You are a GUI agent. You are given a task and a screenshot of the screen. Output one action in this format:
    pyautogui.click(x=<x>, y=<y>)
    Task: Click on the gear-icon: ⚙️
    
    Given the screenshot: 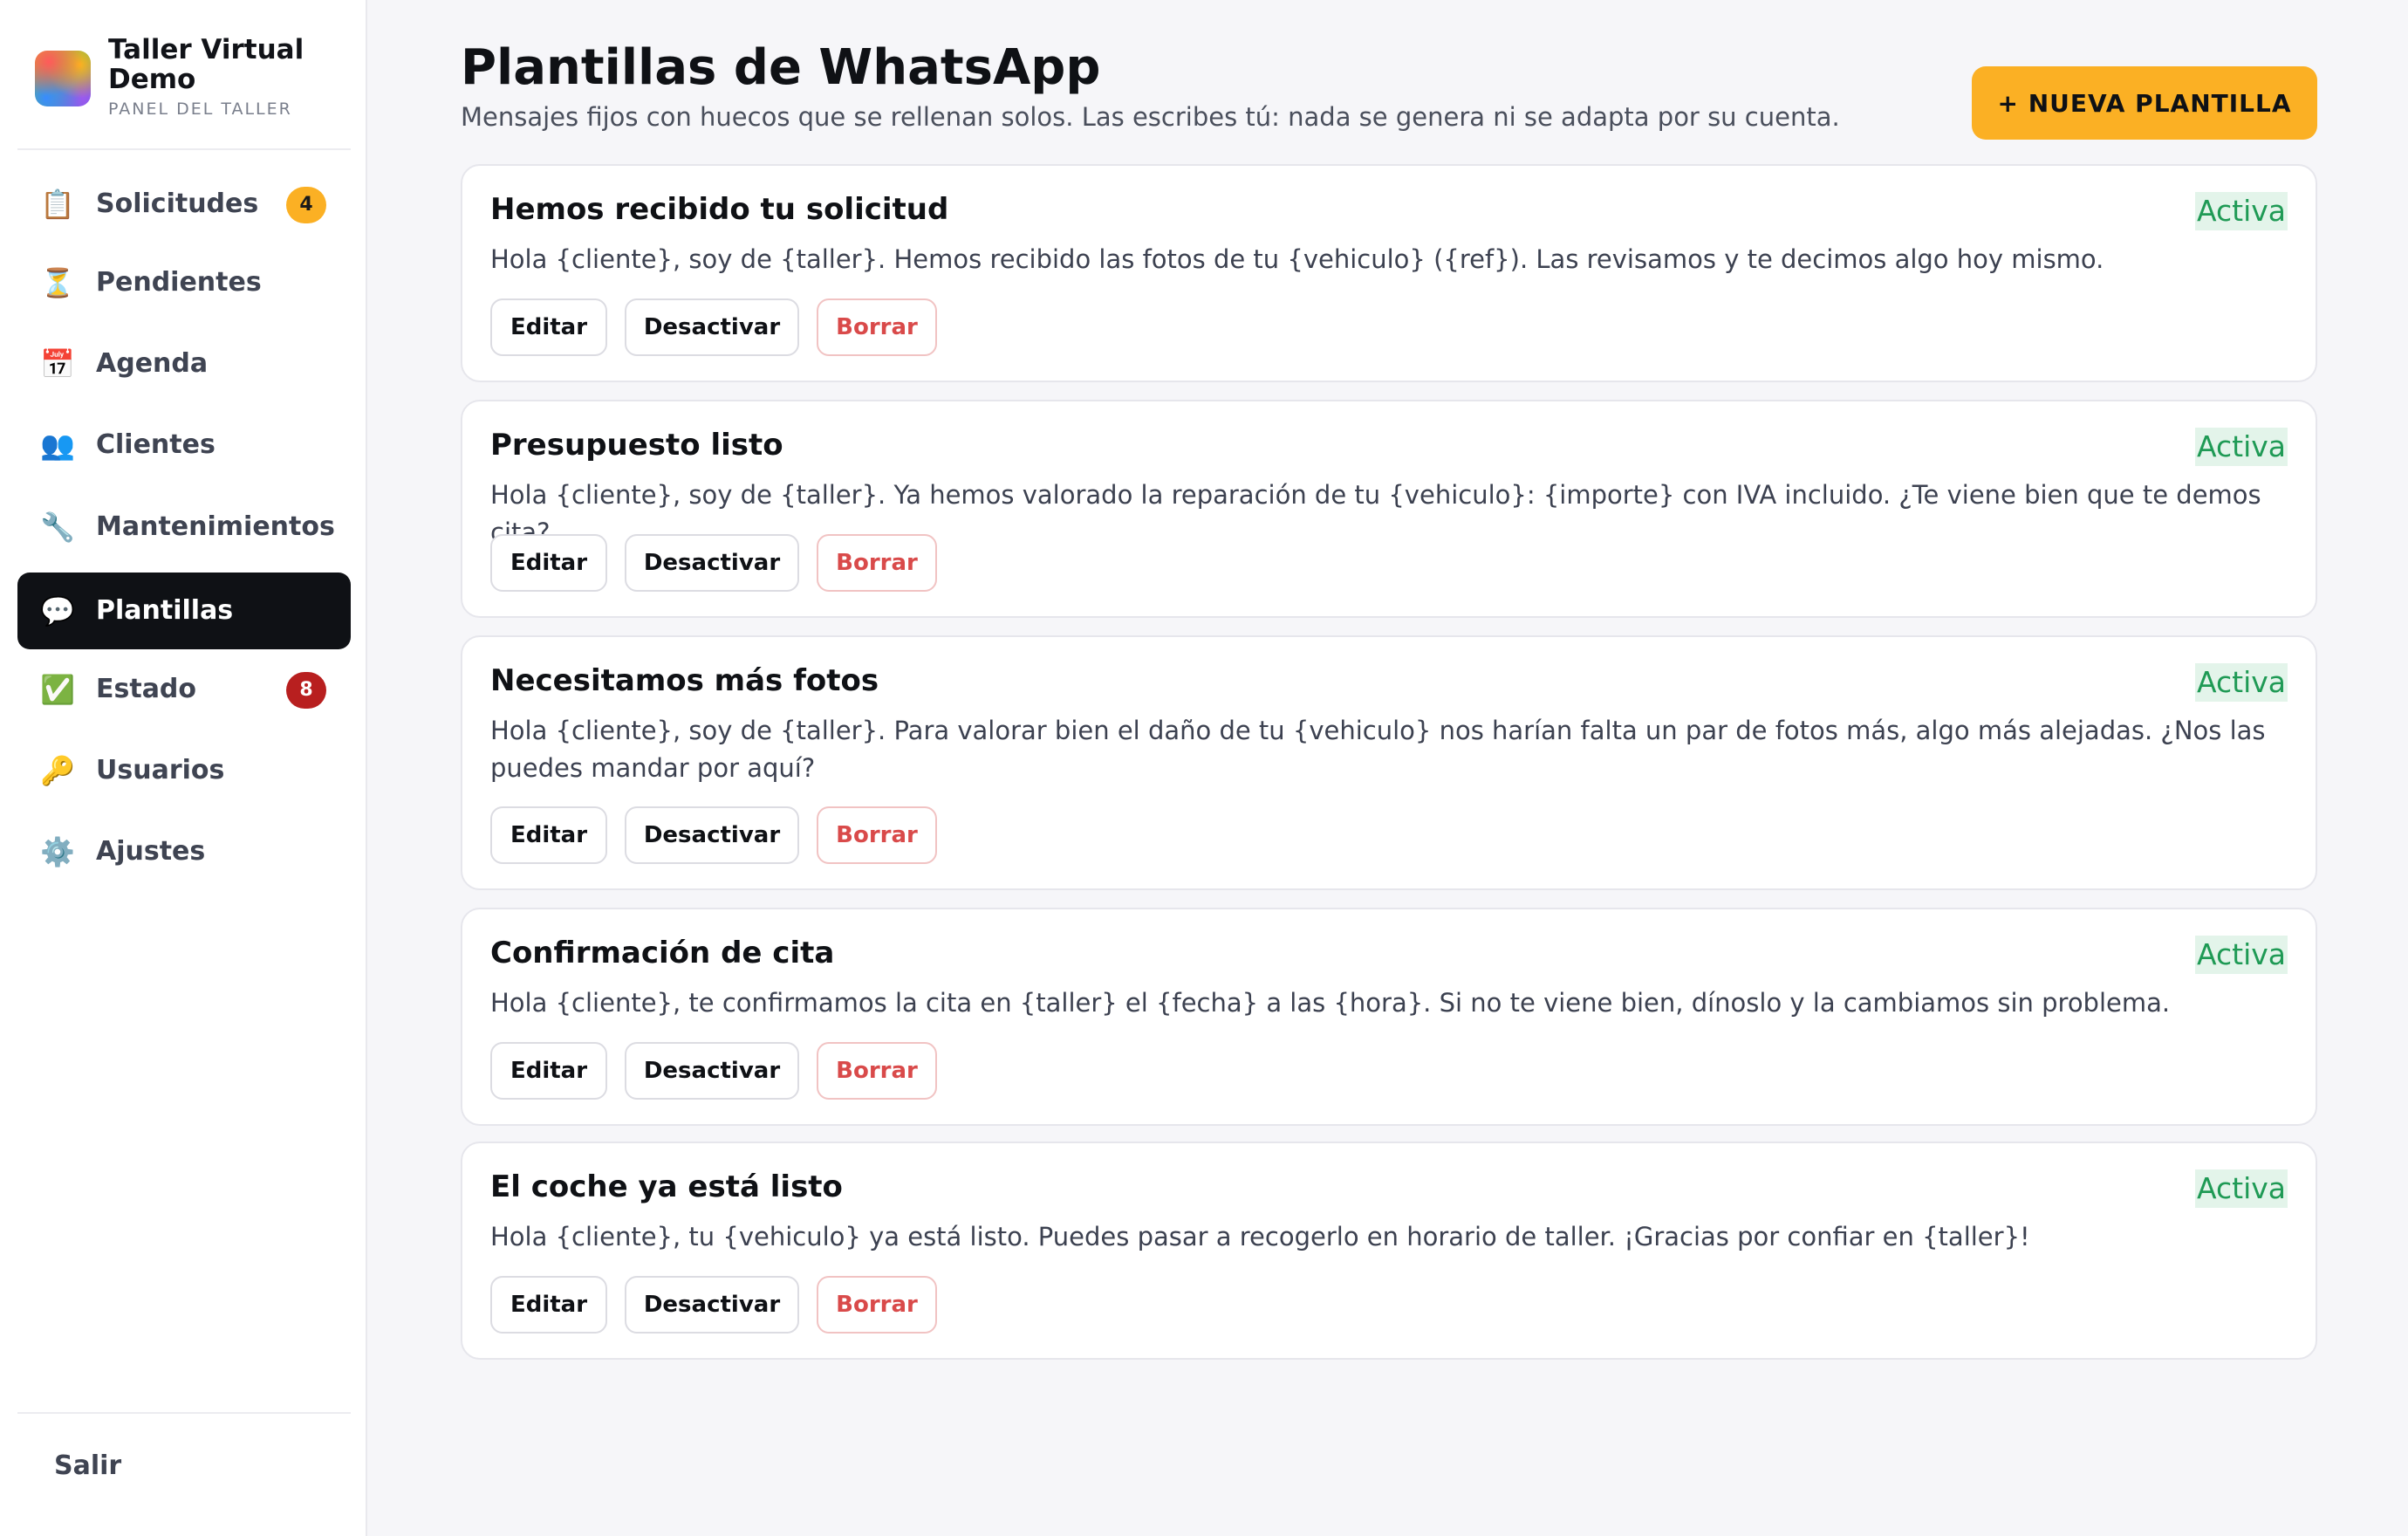 What is the action you would take?
    pyautogui.click(x=58, y=851)
    